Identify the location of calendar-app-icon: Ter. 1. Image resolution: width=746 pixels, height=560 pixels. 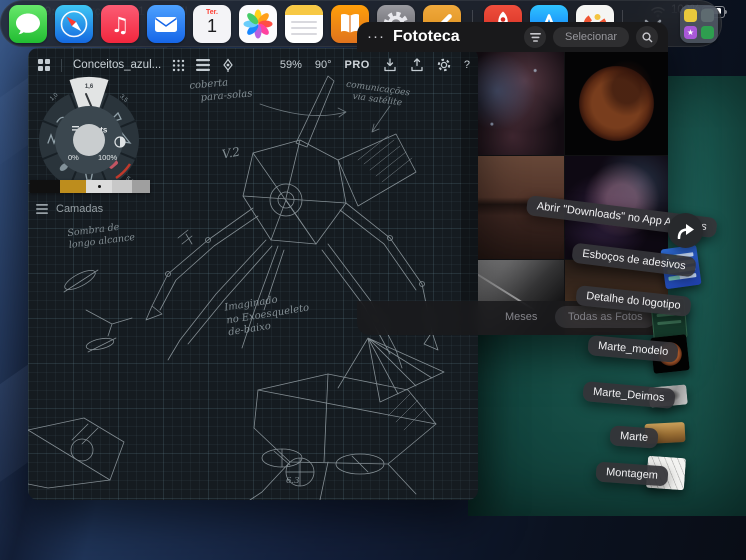
(212, 23).